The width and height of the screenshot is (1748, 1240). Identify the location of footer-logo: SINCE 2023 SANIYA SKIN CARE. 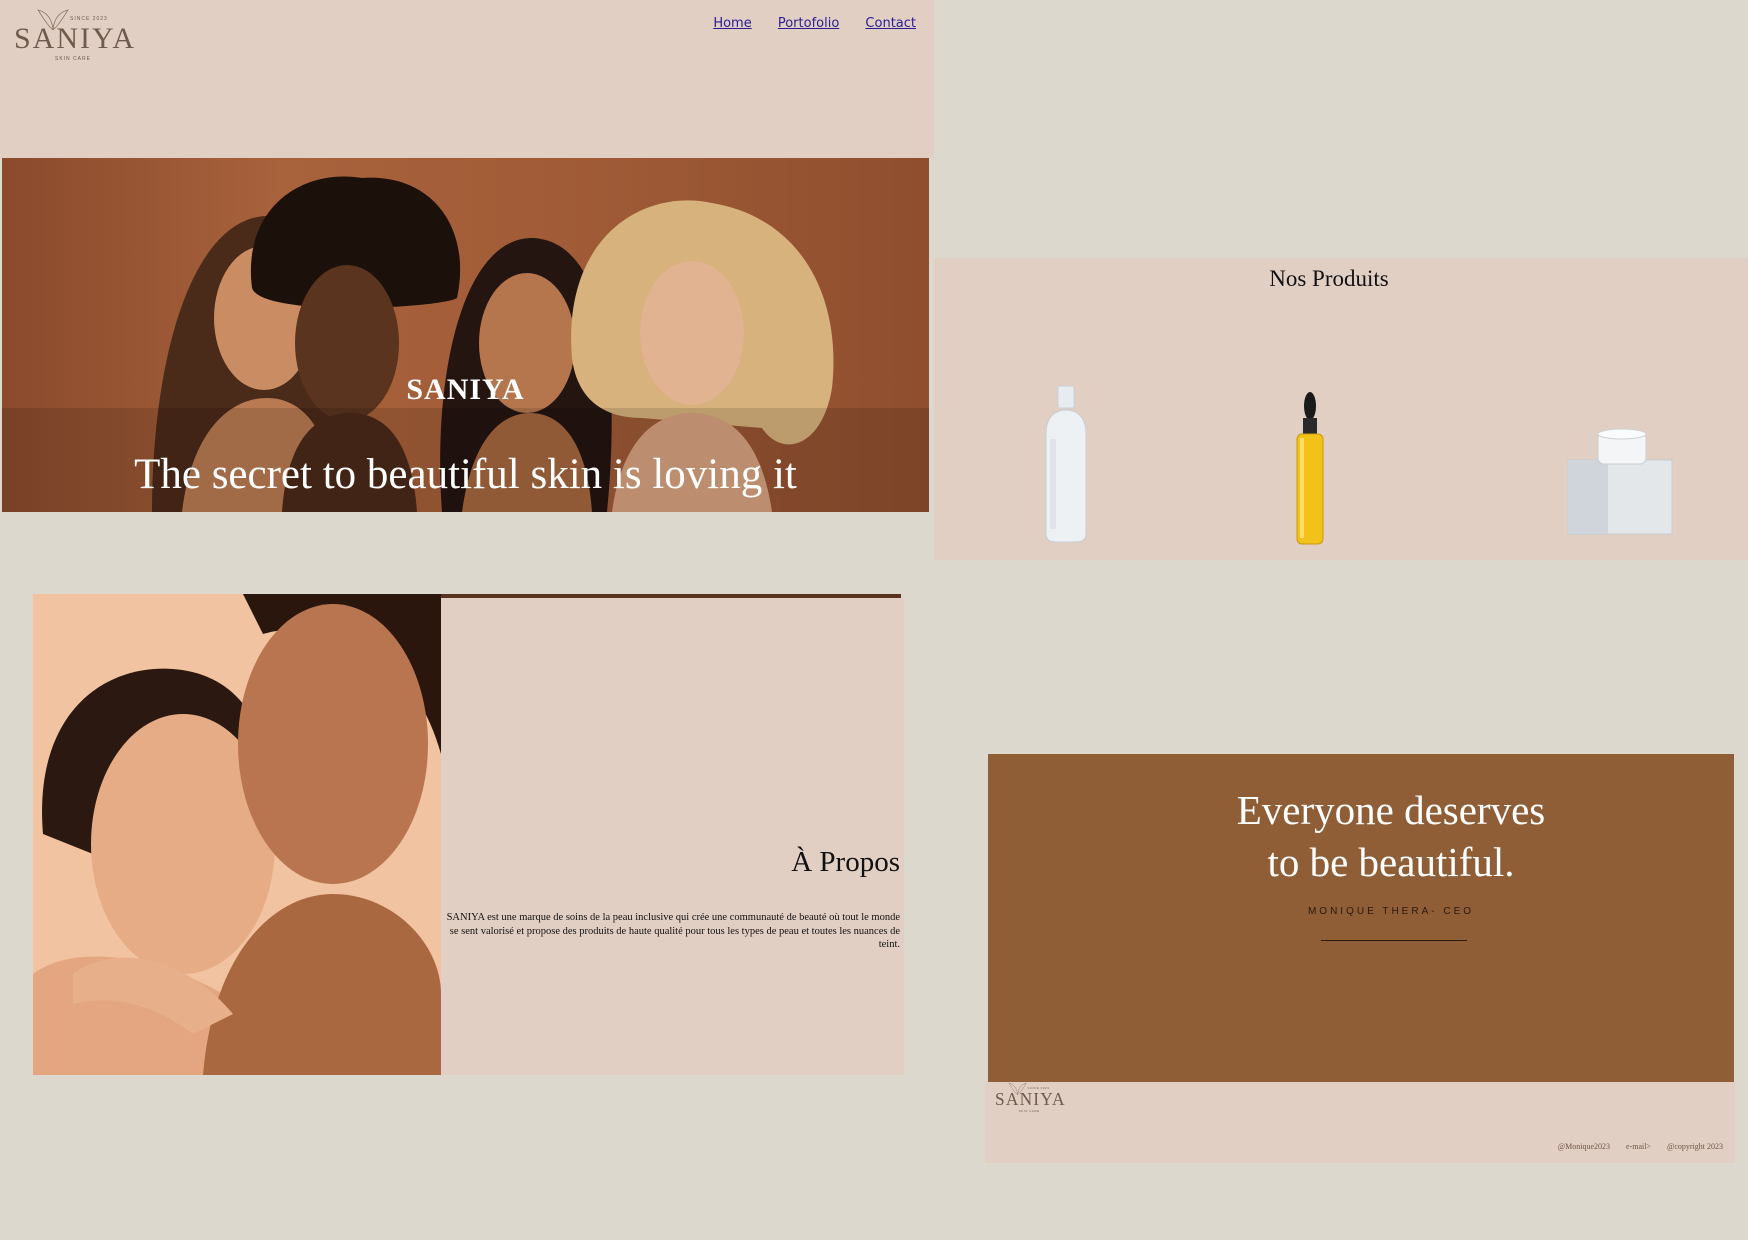
(1030, 1098).